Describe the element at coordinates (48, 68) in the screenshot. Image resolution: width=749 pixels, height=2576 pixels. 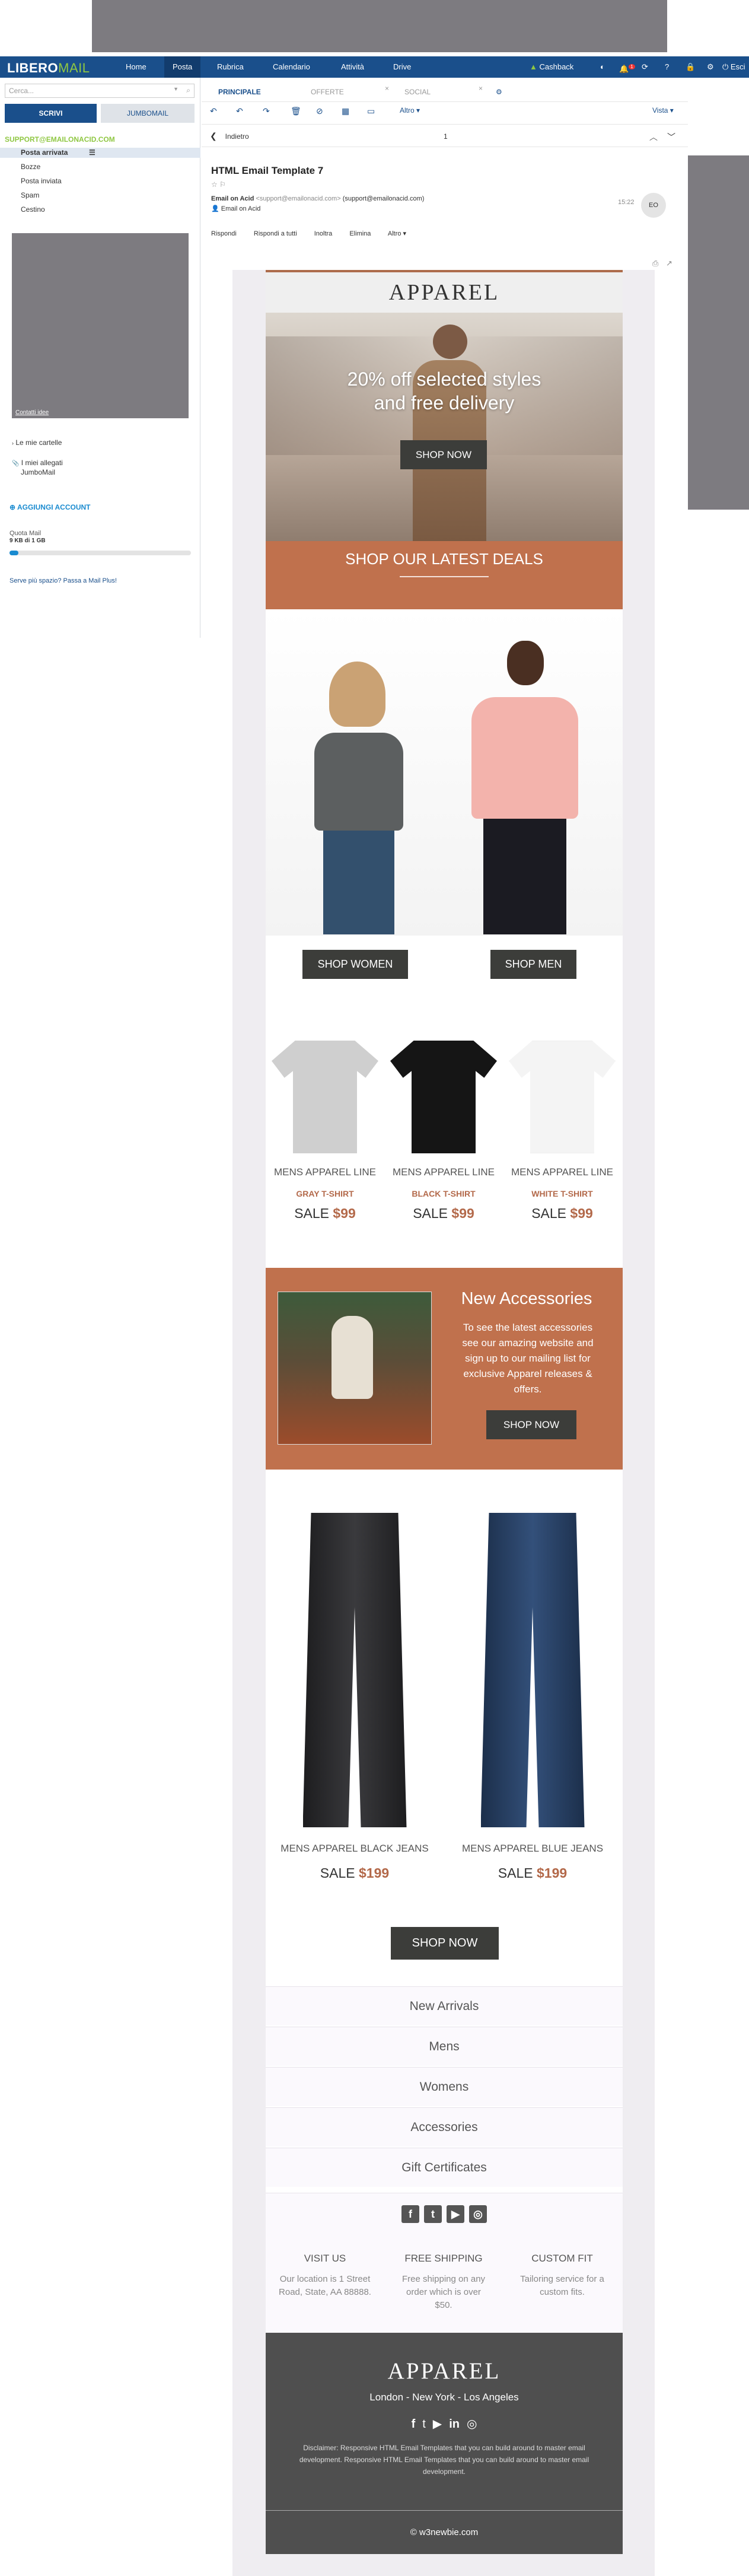
I see `libero-logo: LIBEROMAIL` at that location.